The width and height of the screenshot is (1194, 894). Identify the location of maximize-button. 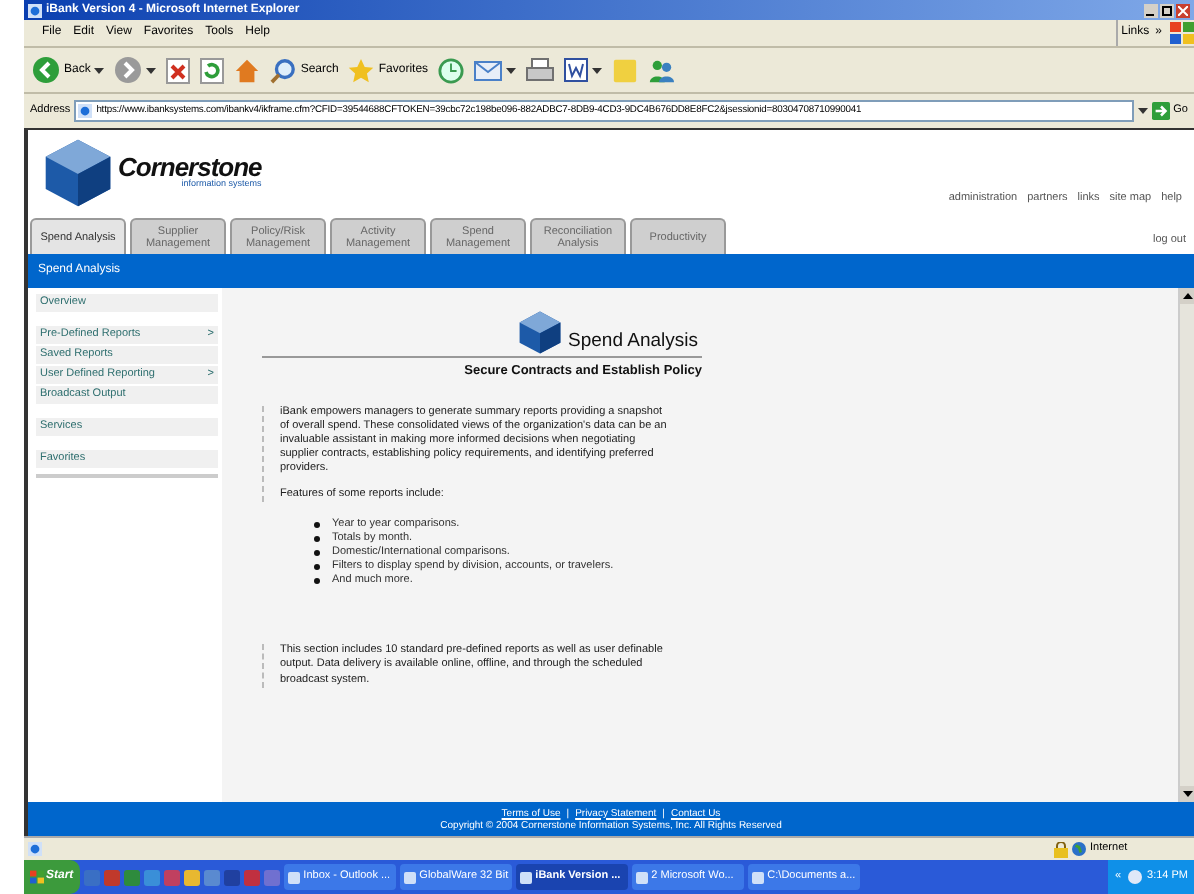
(1167, 10).